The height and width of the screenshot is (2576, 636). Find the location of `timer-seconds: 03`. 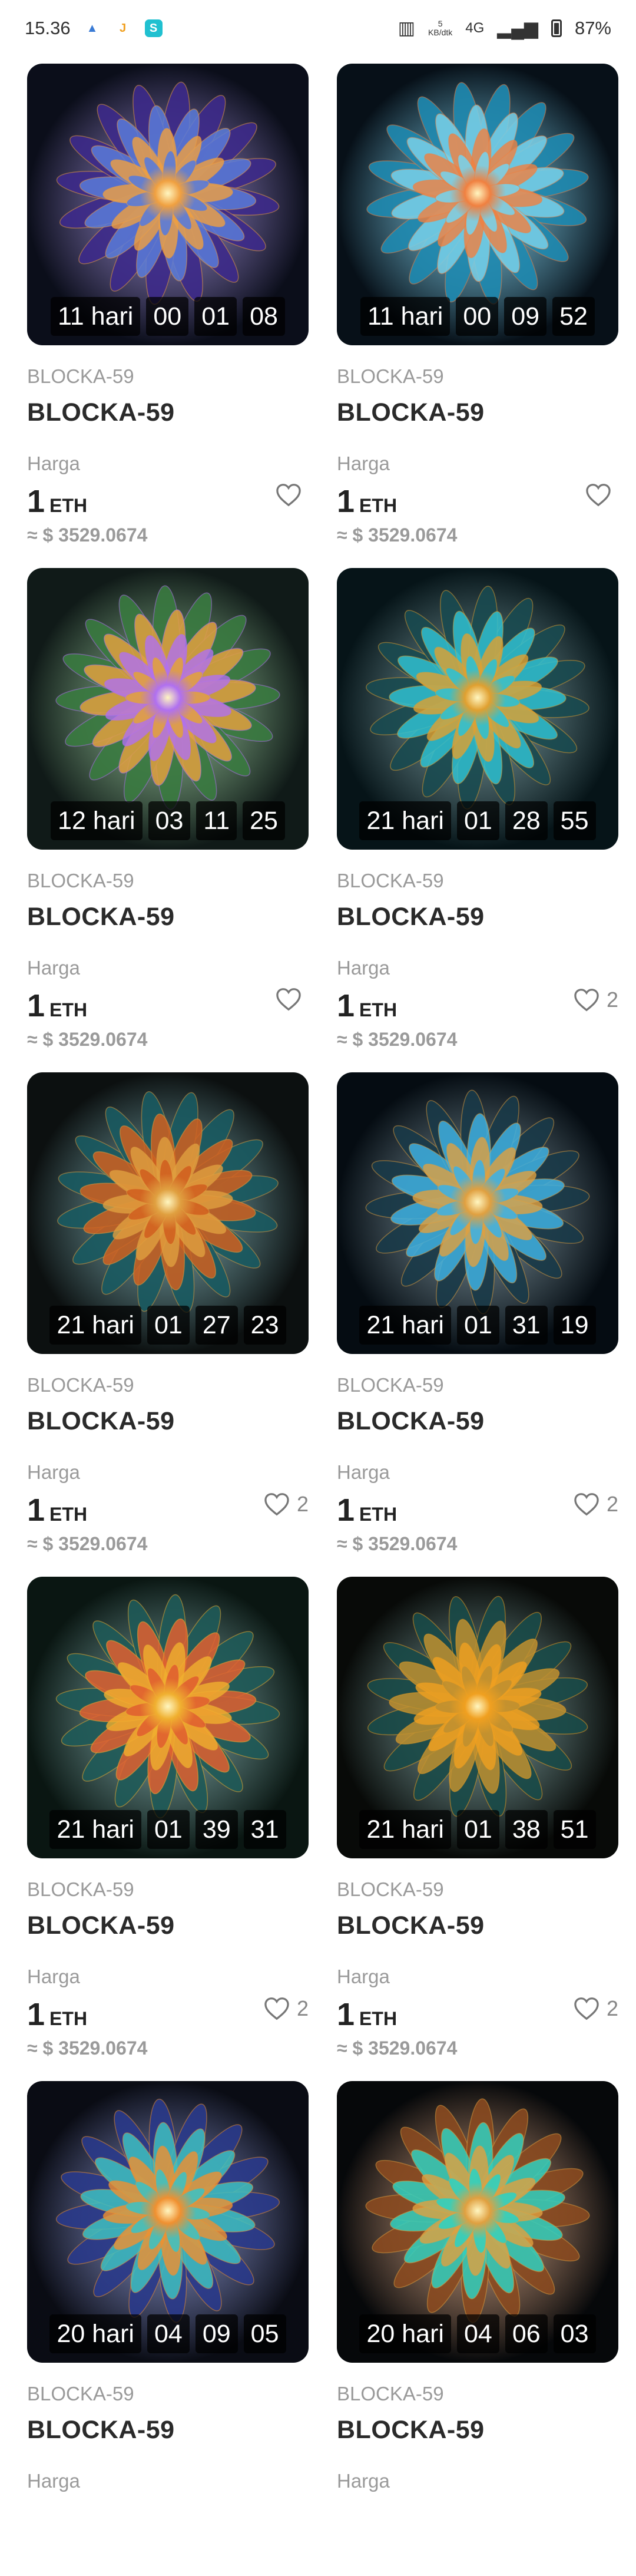

timer-seconds: 03 is located at coordinates (575, 2333).